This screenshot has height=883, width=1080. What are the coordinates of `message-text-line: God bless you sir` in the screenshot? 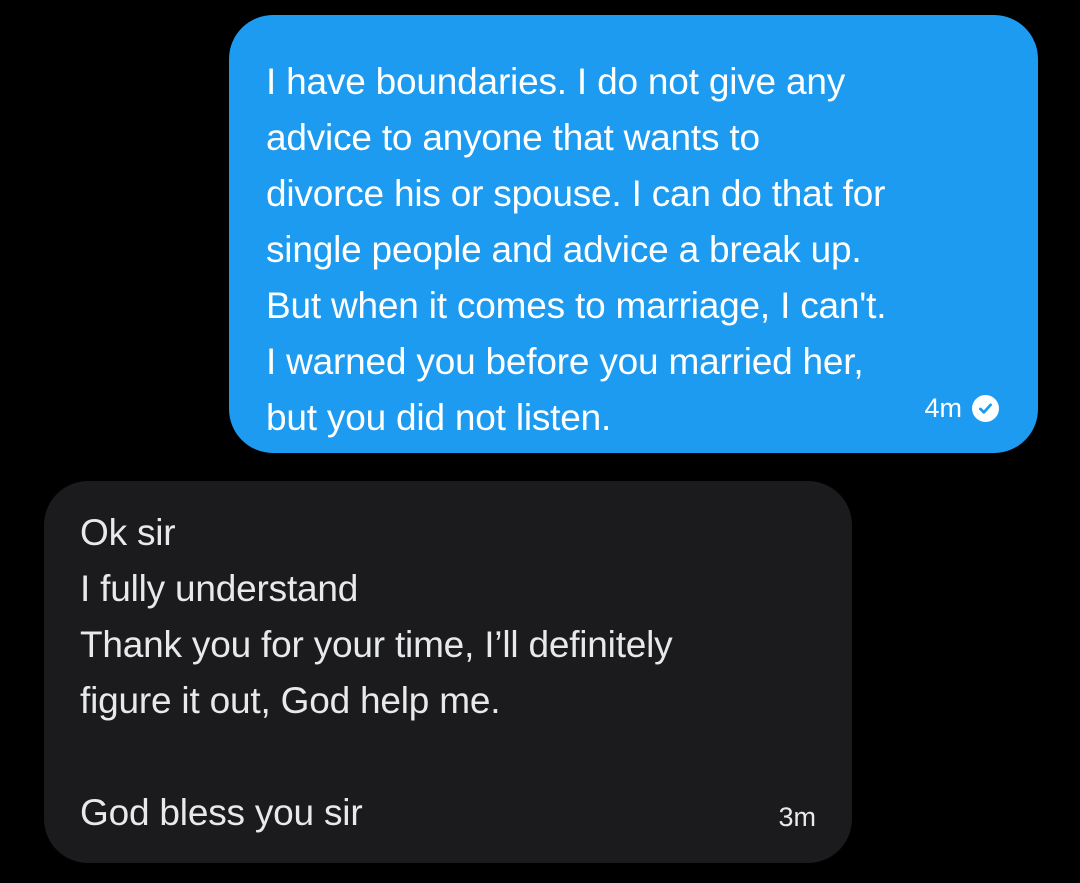 It's located at (221, 812).